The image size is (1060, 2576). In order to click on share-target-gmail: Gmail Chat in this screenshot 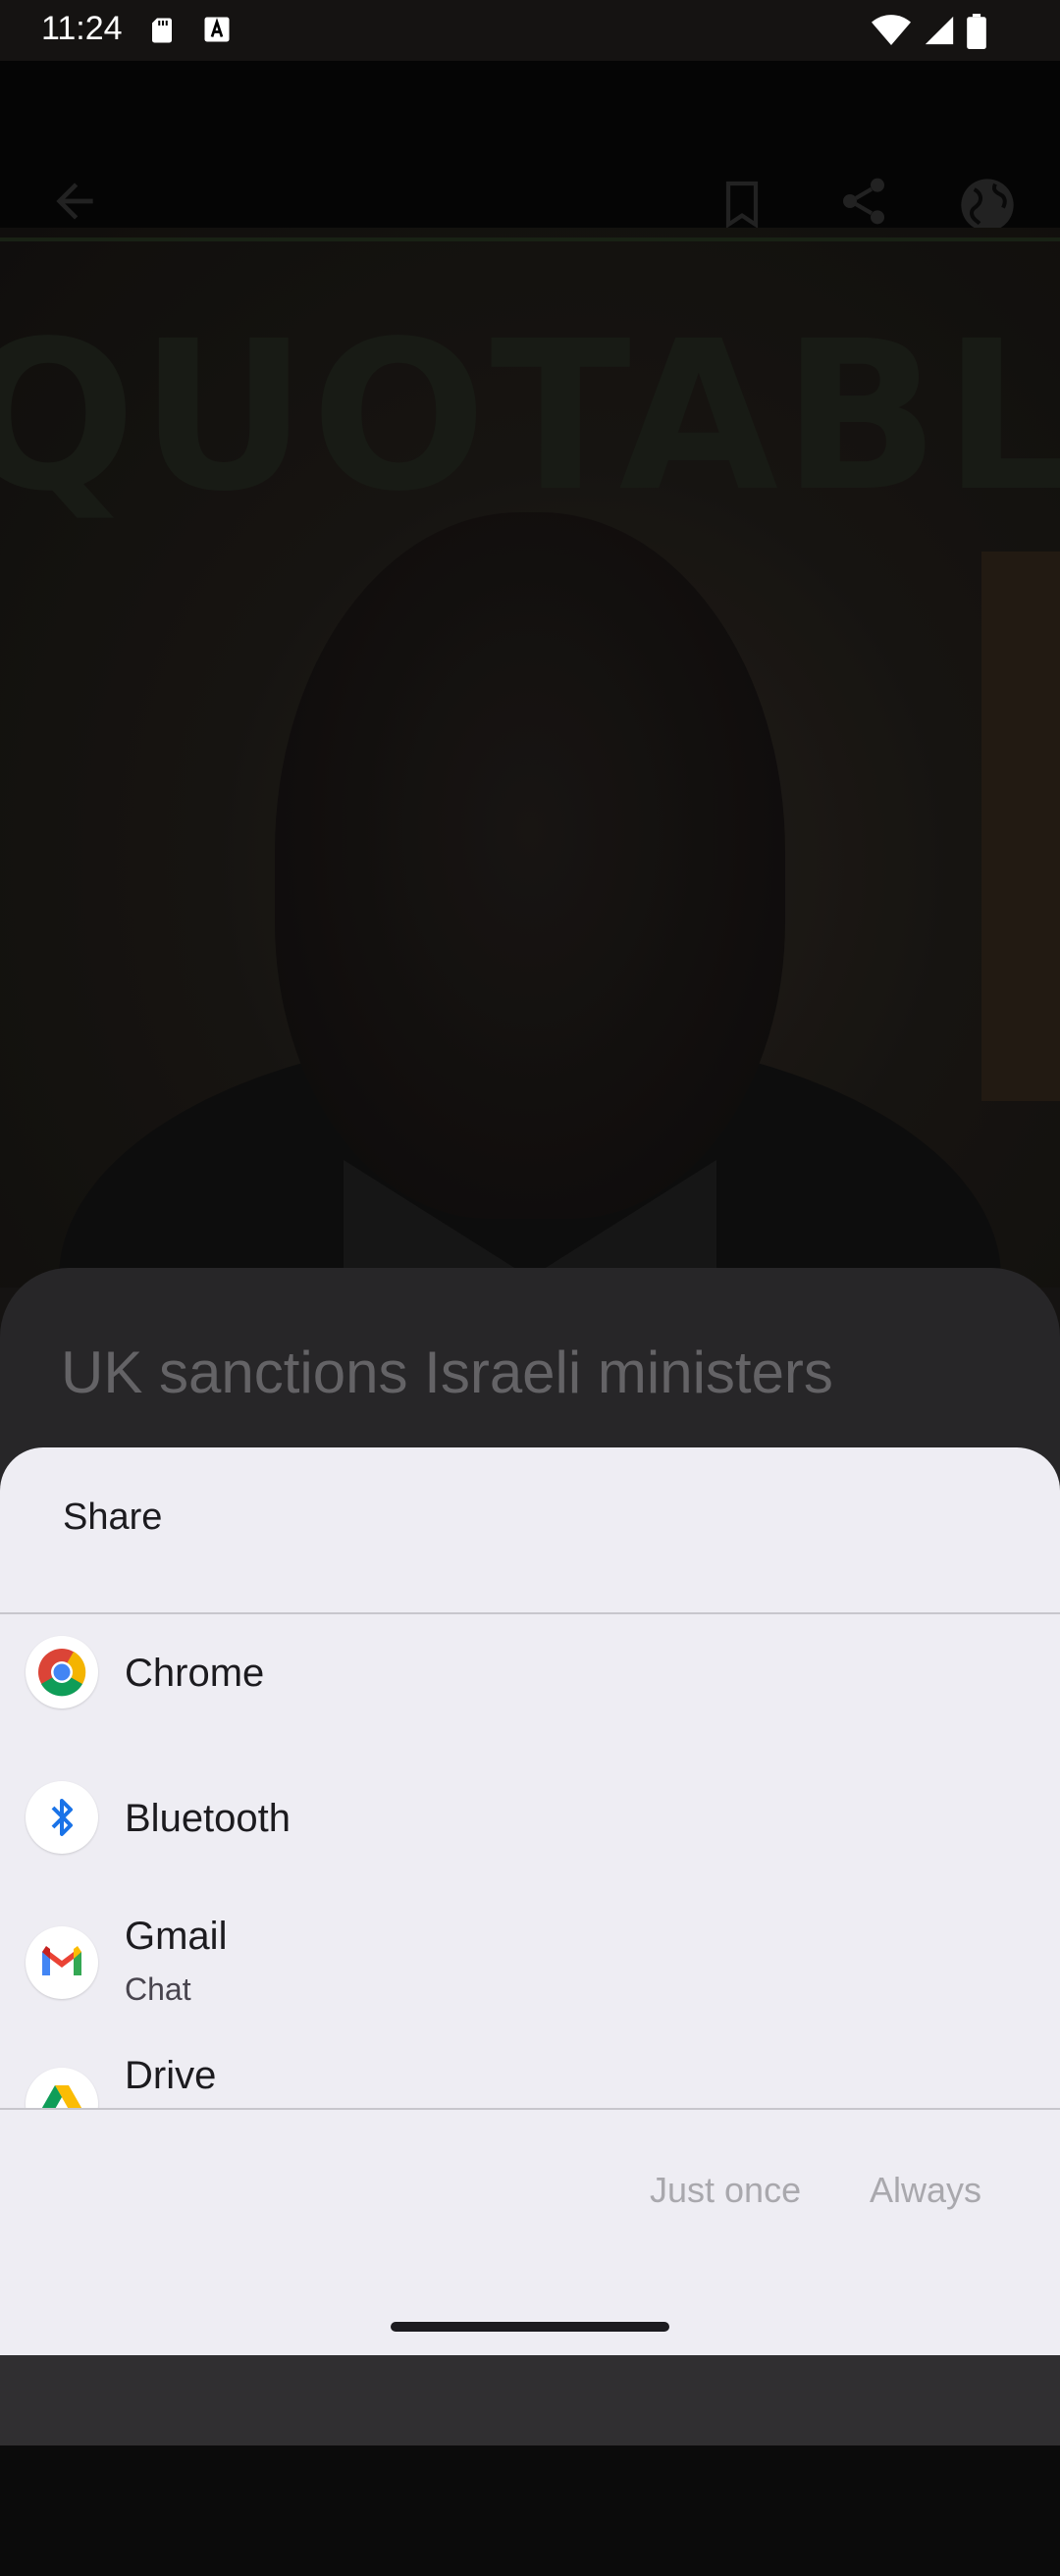, I will do `click(530, 1973)`.